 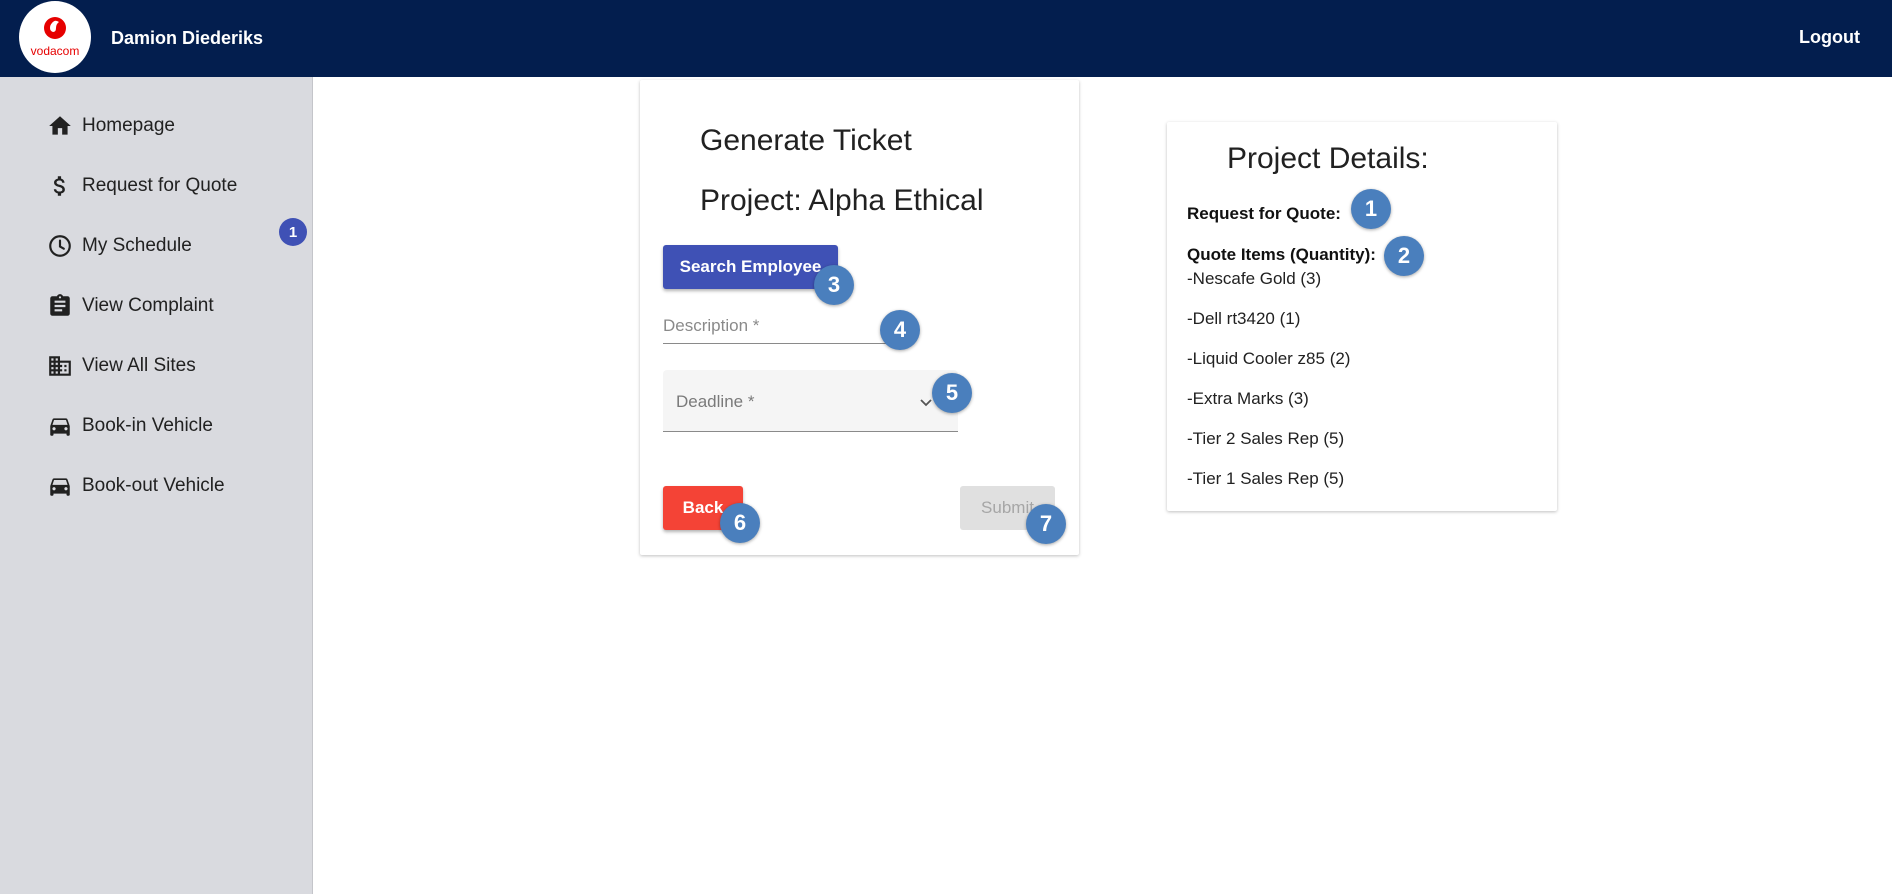 I want to click on sidebar-item-label: Book-out Vehicle, so click(x=153, y=485).